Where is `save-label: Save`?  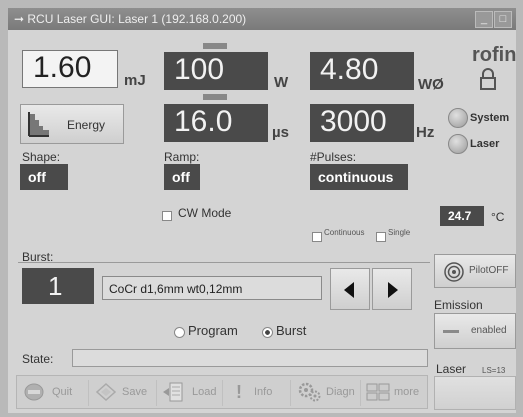 save-label: Save is located at coordinates (135, 392).